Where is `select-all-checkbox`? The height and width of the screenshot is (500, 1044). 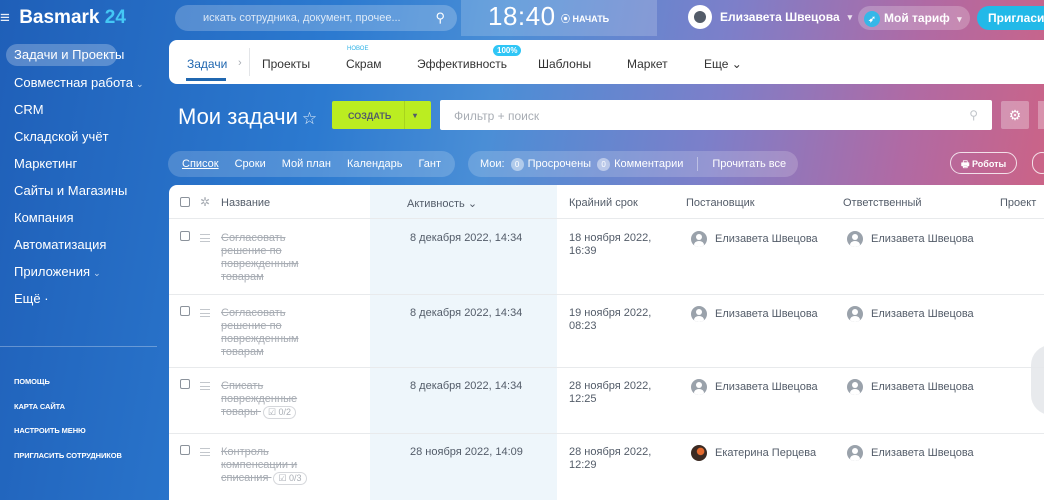
select-all-checkbox is located at coordinates (185, 202).